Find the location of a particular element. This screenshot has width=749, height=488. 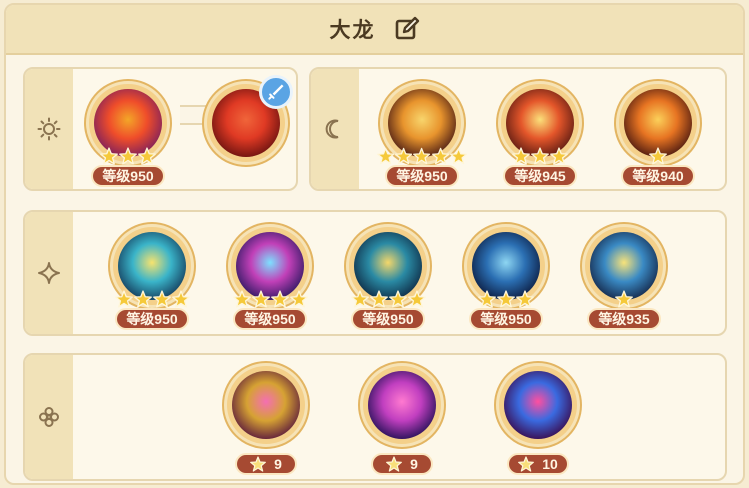

relic-1: 9 is located at coordinates (266, 419).